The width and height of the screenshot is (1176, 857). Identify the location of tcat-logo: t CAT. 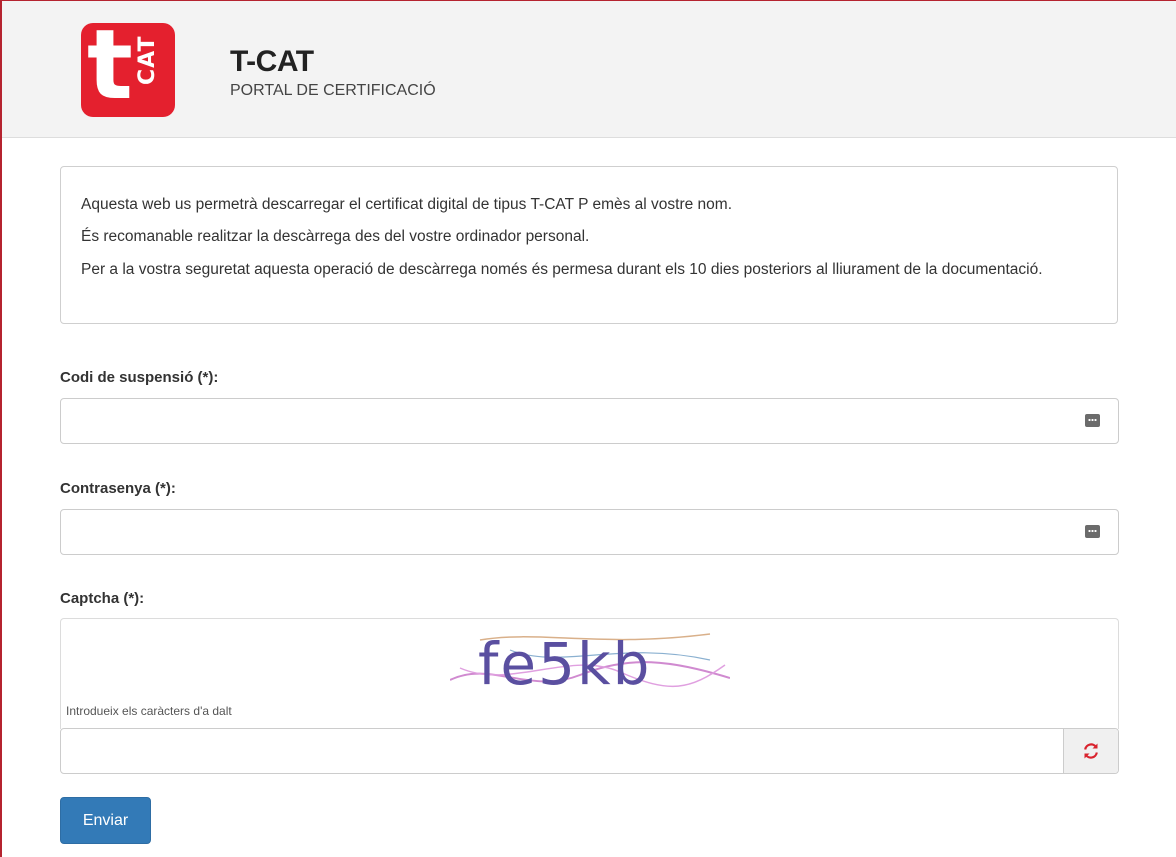
(128, 70).